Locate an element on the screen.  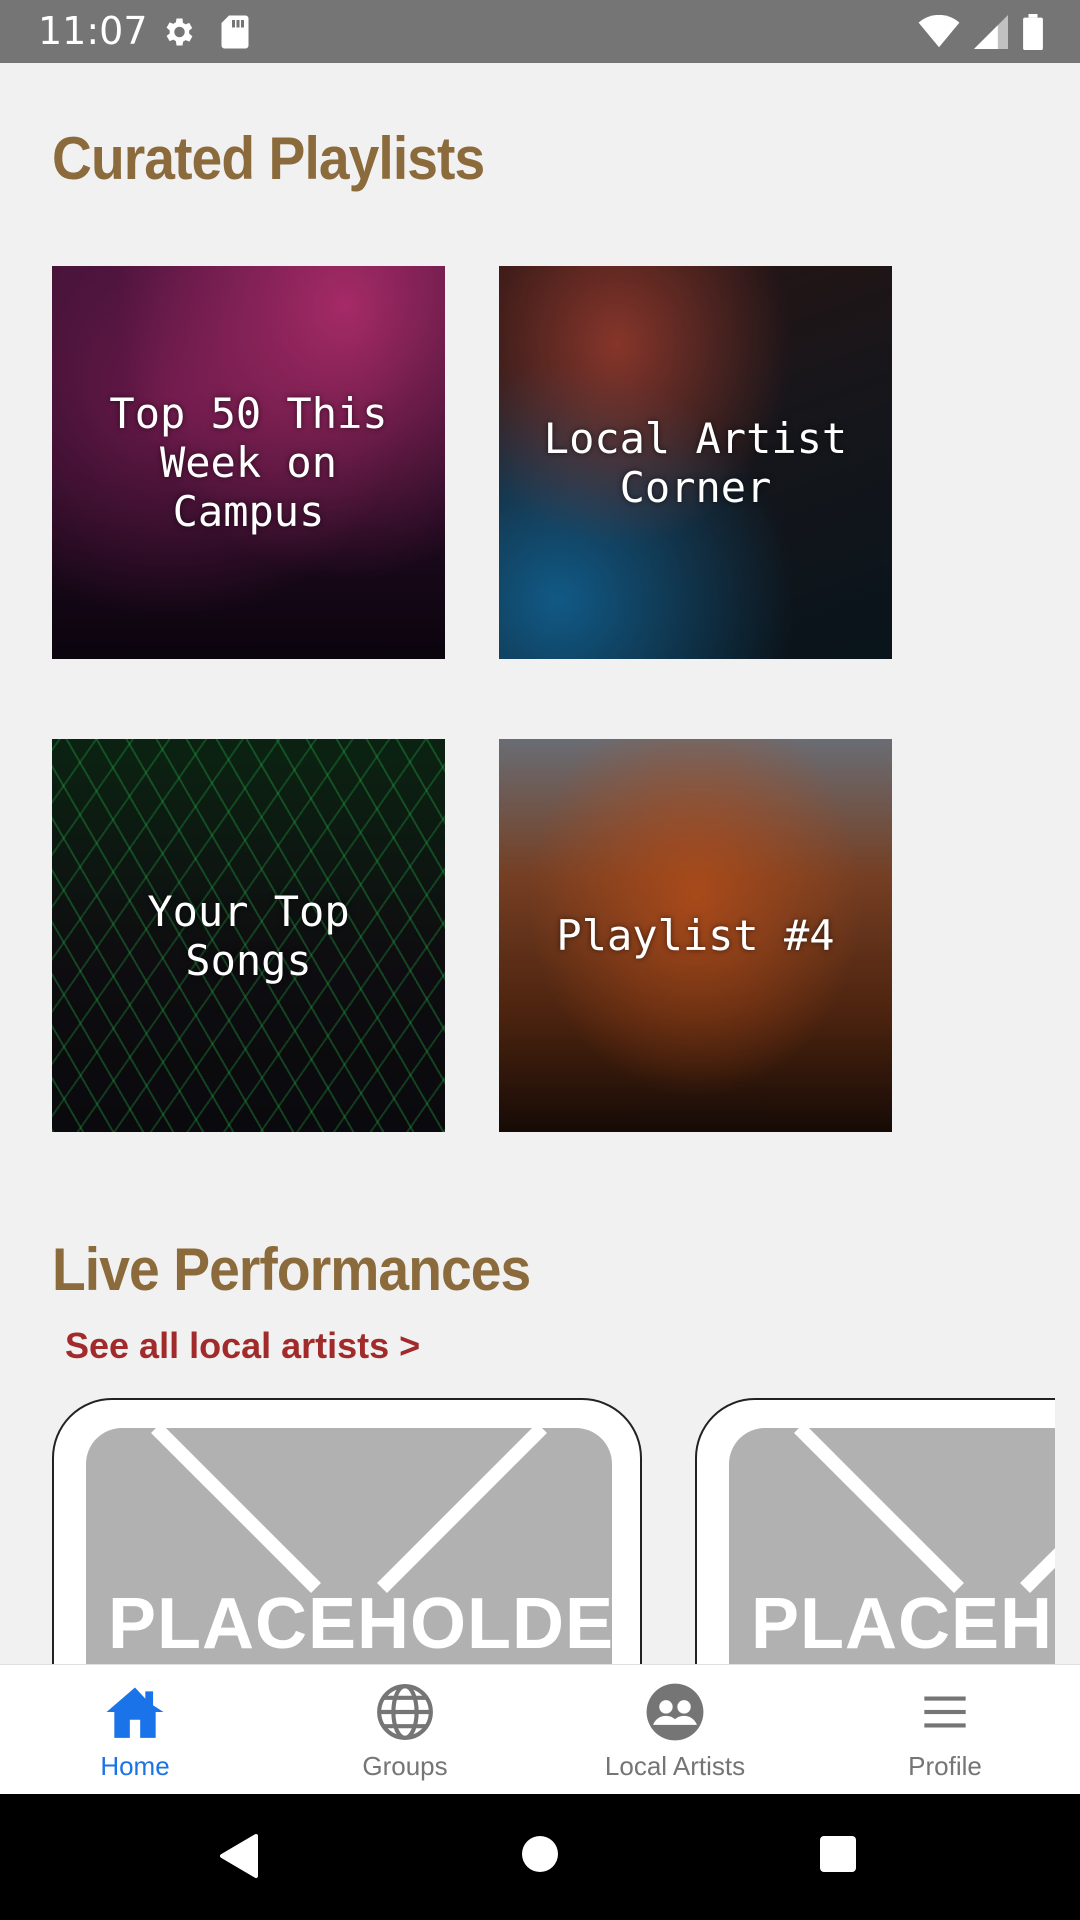
playlist-label: Local Artist Corner is located at coordinates (695, 462).